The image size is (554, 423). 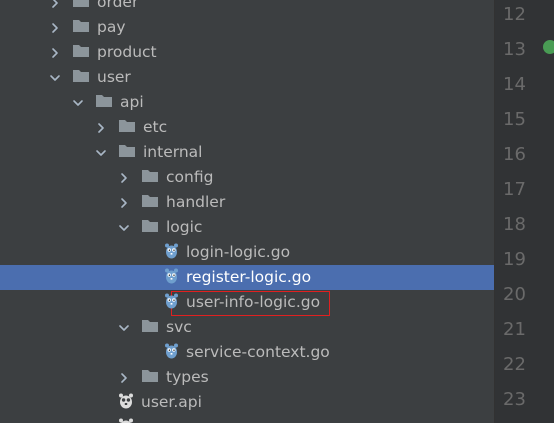 I want to click on tree-item-label: user, so click(x=114, y=77).